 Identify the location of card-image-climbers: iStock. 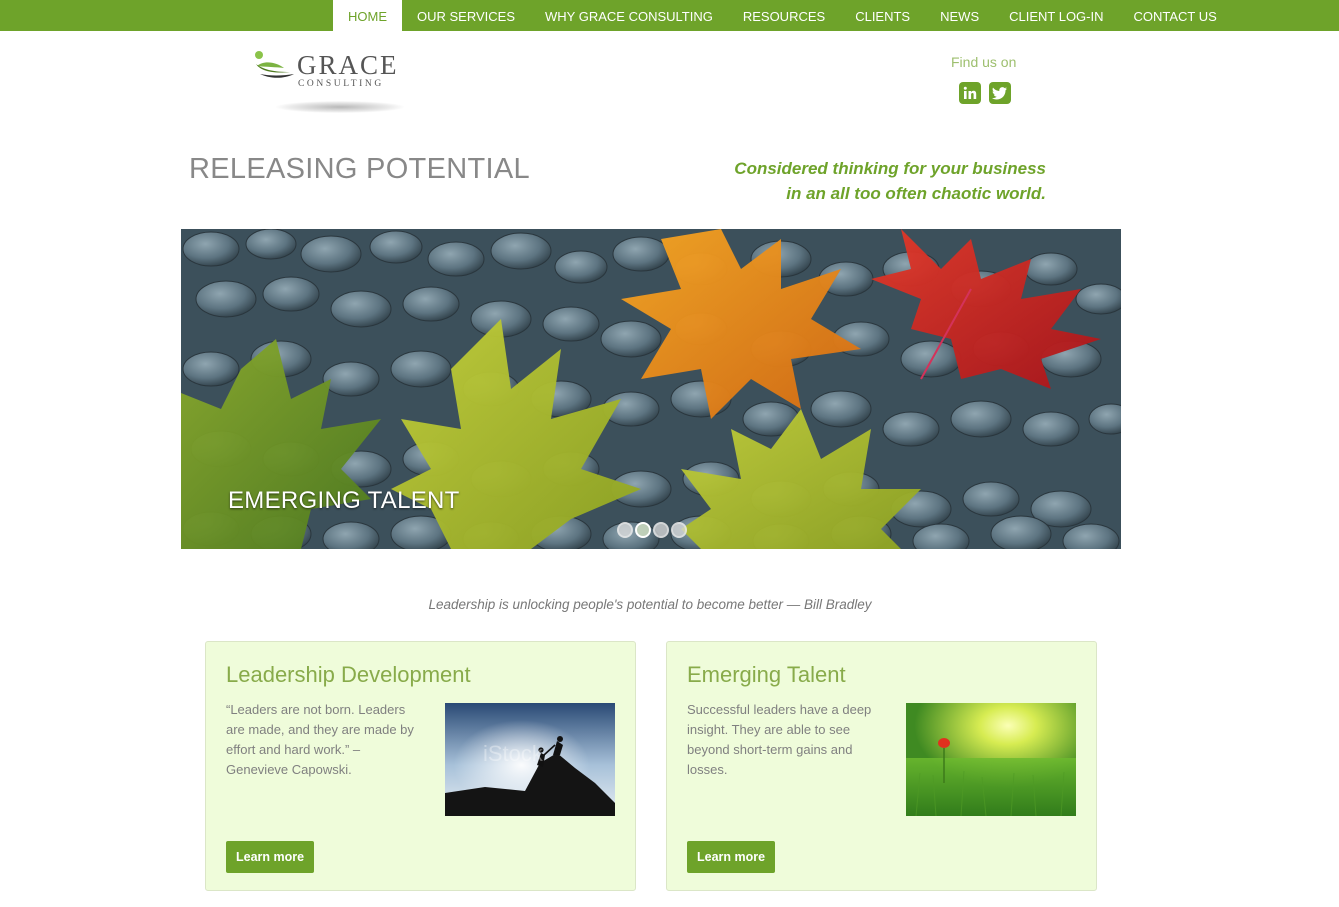
(530, 759).